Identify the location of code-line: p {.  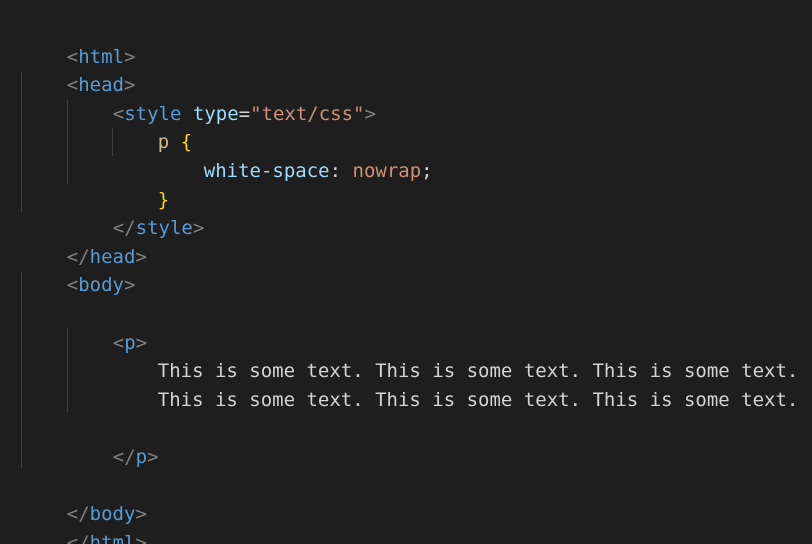
(152, 126).